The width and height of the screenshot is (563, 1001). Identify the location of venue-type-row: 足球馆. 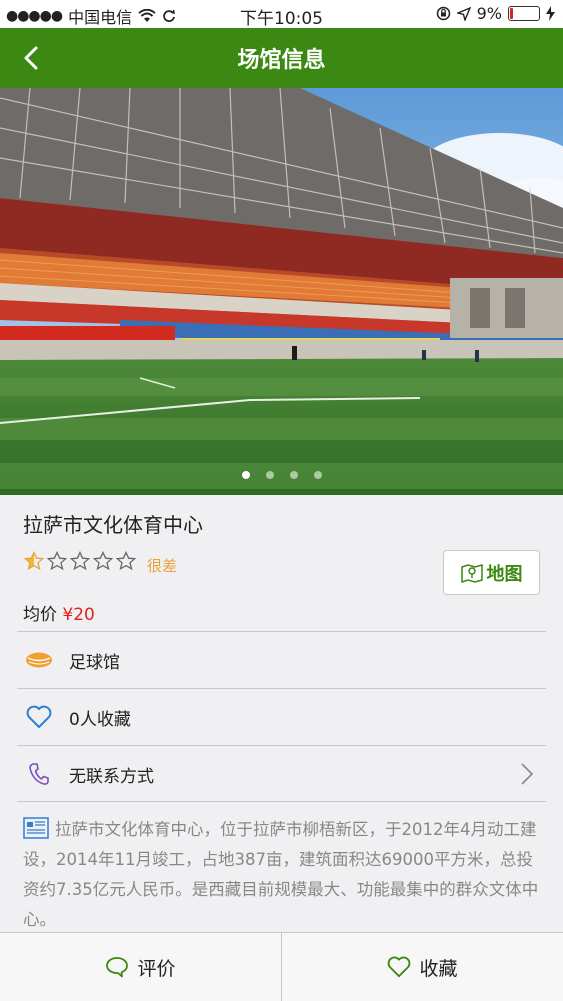
(281, 659).